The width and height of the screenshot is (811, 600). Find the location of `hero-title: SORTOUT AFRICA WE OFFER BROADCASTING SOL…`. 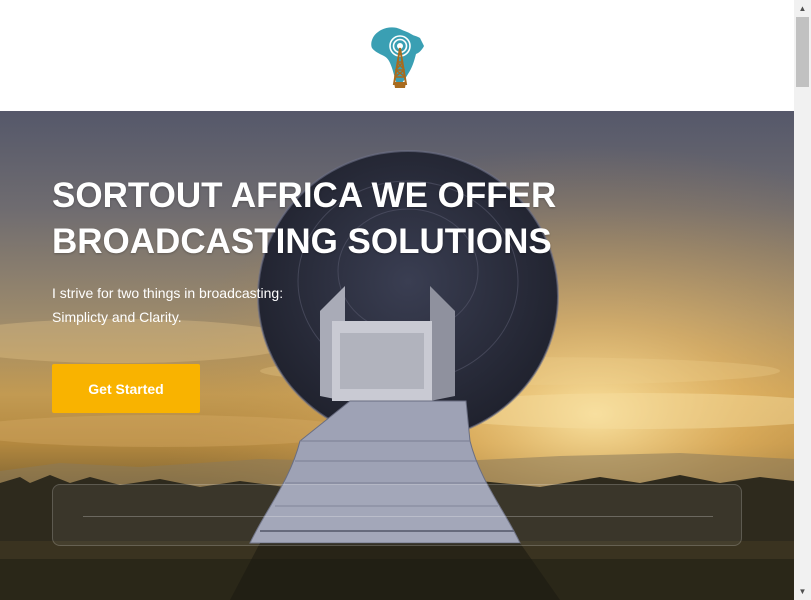

hero-title: SORTOUT AFRICA WE OFFER BROADCASTING SOL… is located at coordinates (312, 219).